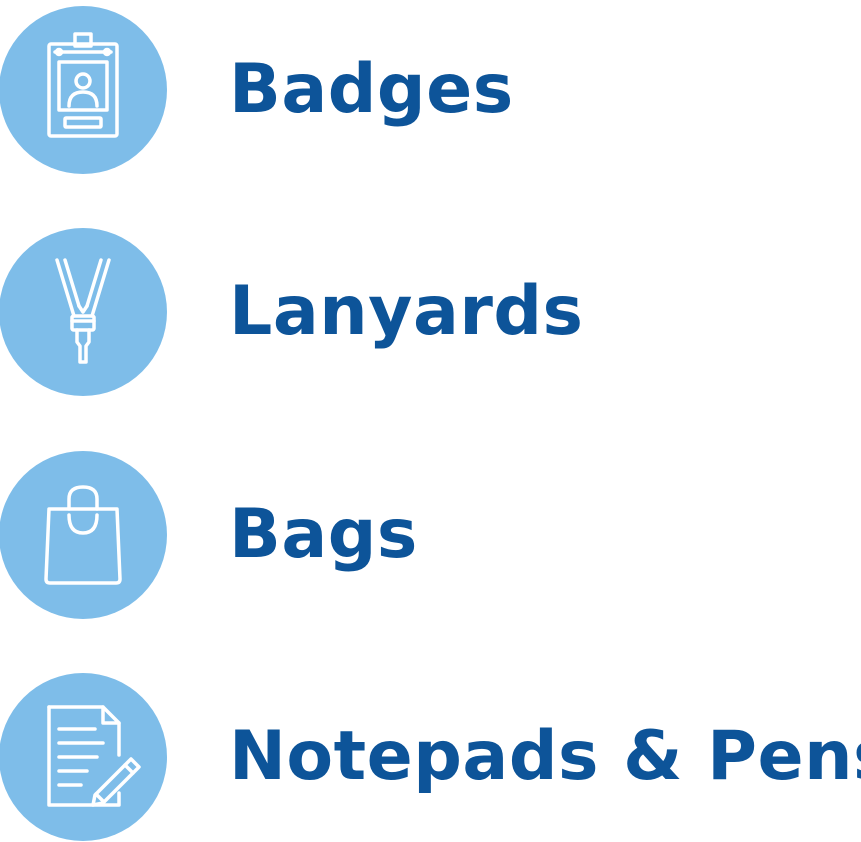 The image size is (861, 842). I want to click on bag-icon-circle, so click(83, 535).